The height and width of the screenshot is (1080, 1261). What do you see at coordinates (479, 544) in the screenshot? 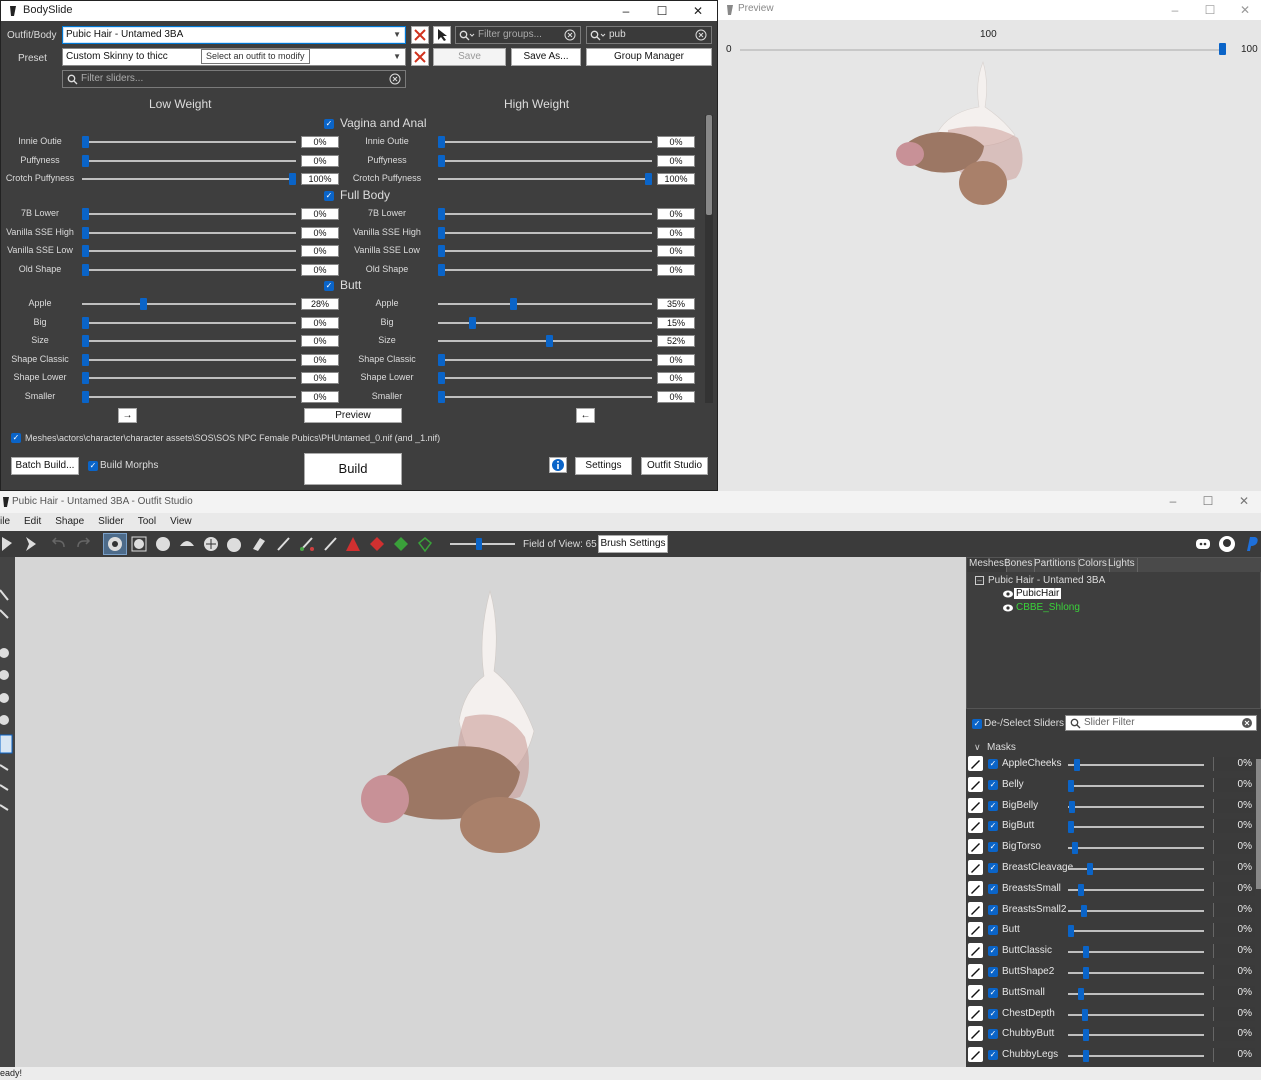
I see `fov-slider-thumb` at bounding box center [479, 544].